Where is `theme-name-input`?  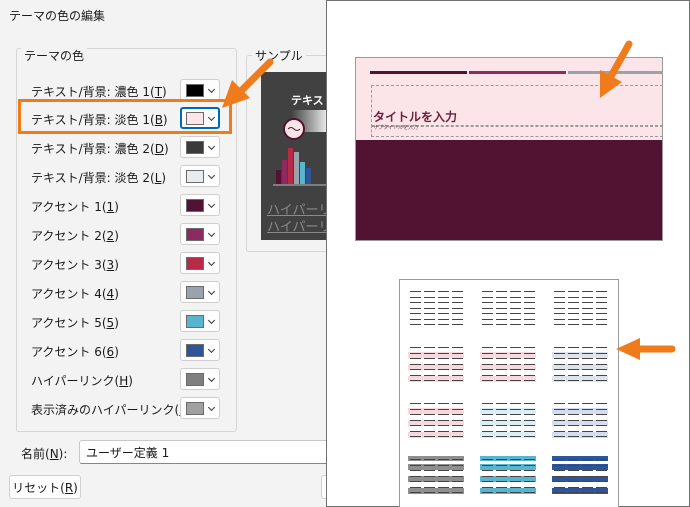
theme-name-input is located at coordinates (203, 452).